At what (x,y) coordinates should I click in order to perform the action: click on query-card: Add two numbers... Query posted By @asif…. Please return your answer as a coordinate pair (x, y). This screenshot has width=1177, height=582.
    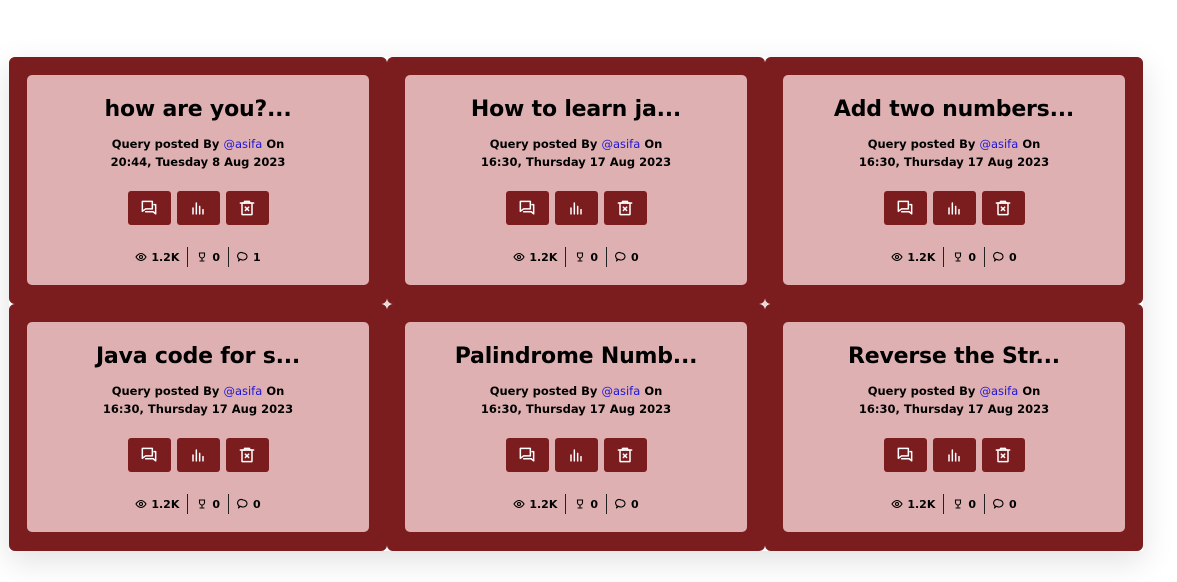
    Looking at the image, I should click on (954, 180).